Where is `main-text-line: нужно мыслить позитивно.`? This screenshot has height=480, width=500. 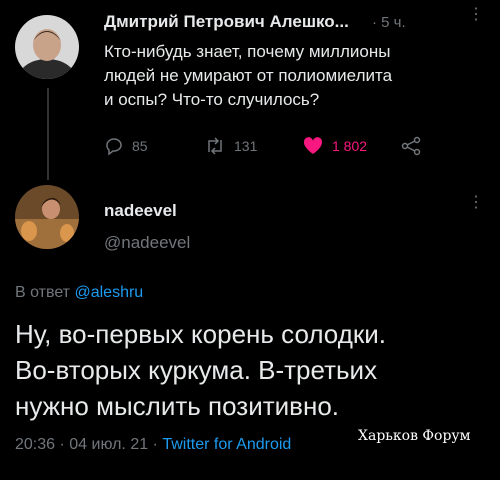 main-text-line: нужно мыслить позитивно. is located at coordinates (177, 406).